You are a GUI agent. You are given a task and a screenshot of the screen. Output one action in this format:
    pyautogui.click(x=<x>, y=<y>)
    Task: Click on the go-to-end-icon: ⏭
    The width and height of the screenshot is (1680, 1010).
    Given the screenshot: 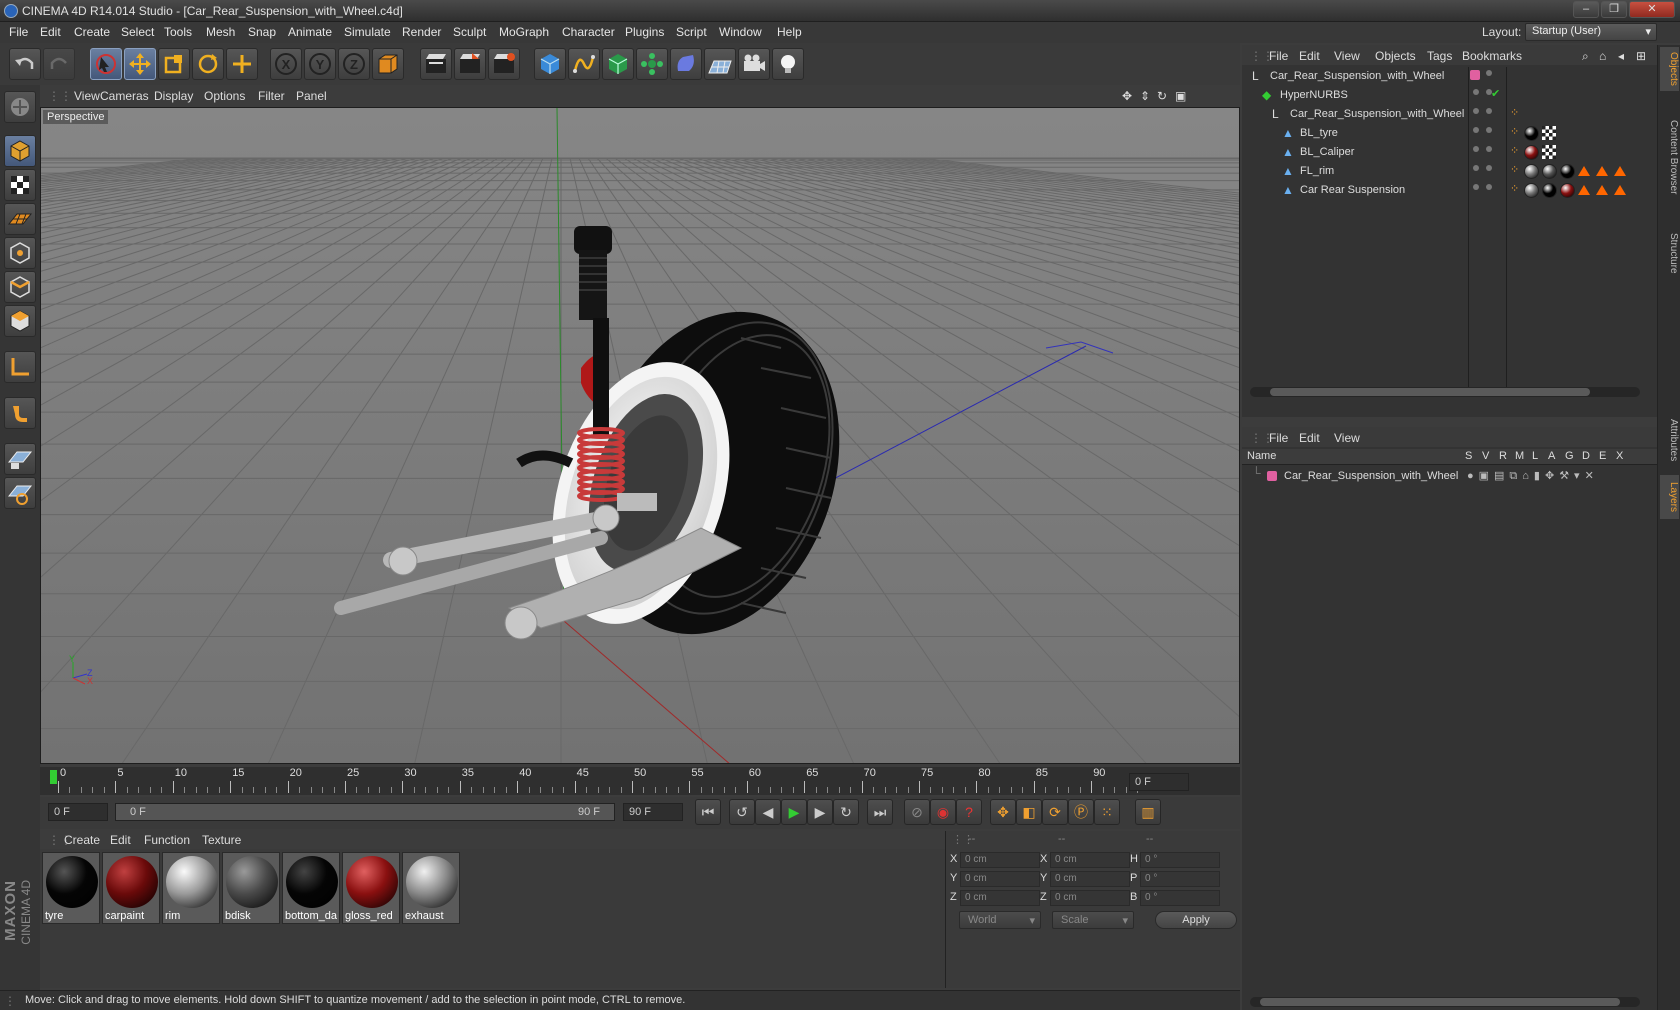 What is the action you would take?
    pyautogui.click(x=880, y=812)
    